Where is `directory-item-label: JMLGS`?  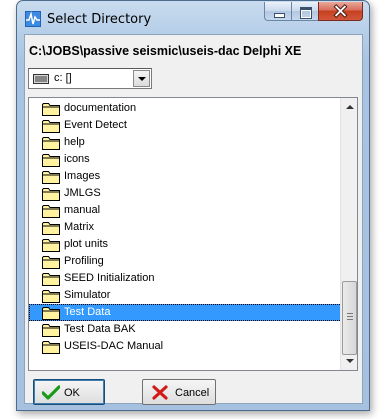
directory-item-label: JMLGS is located at coordinates (82, 193).